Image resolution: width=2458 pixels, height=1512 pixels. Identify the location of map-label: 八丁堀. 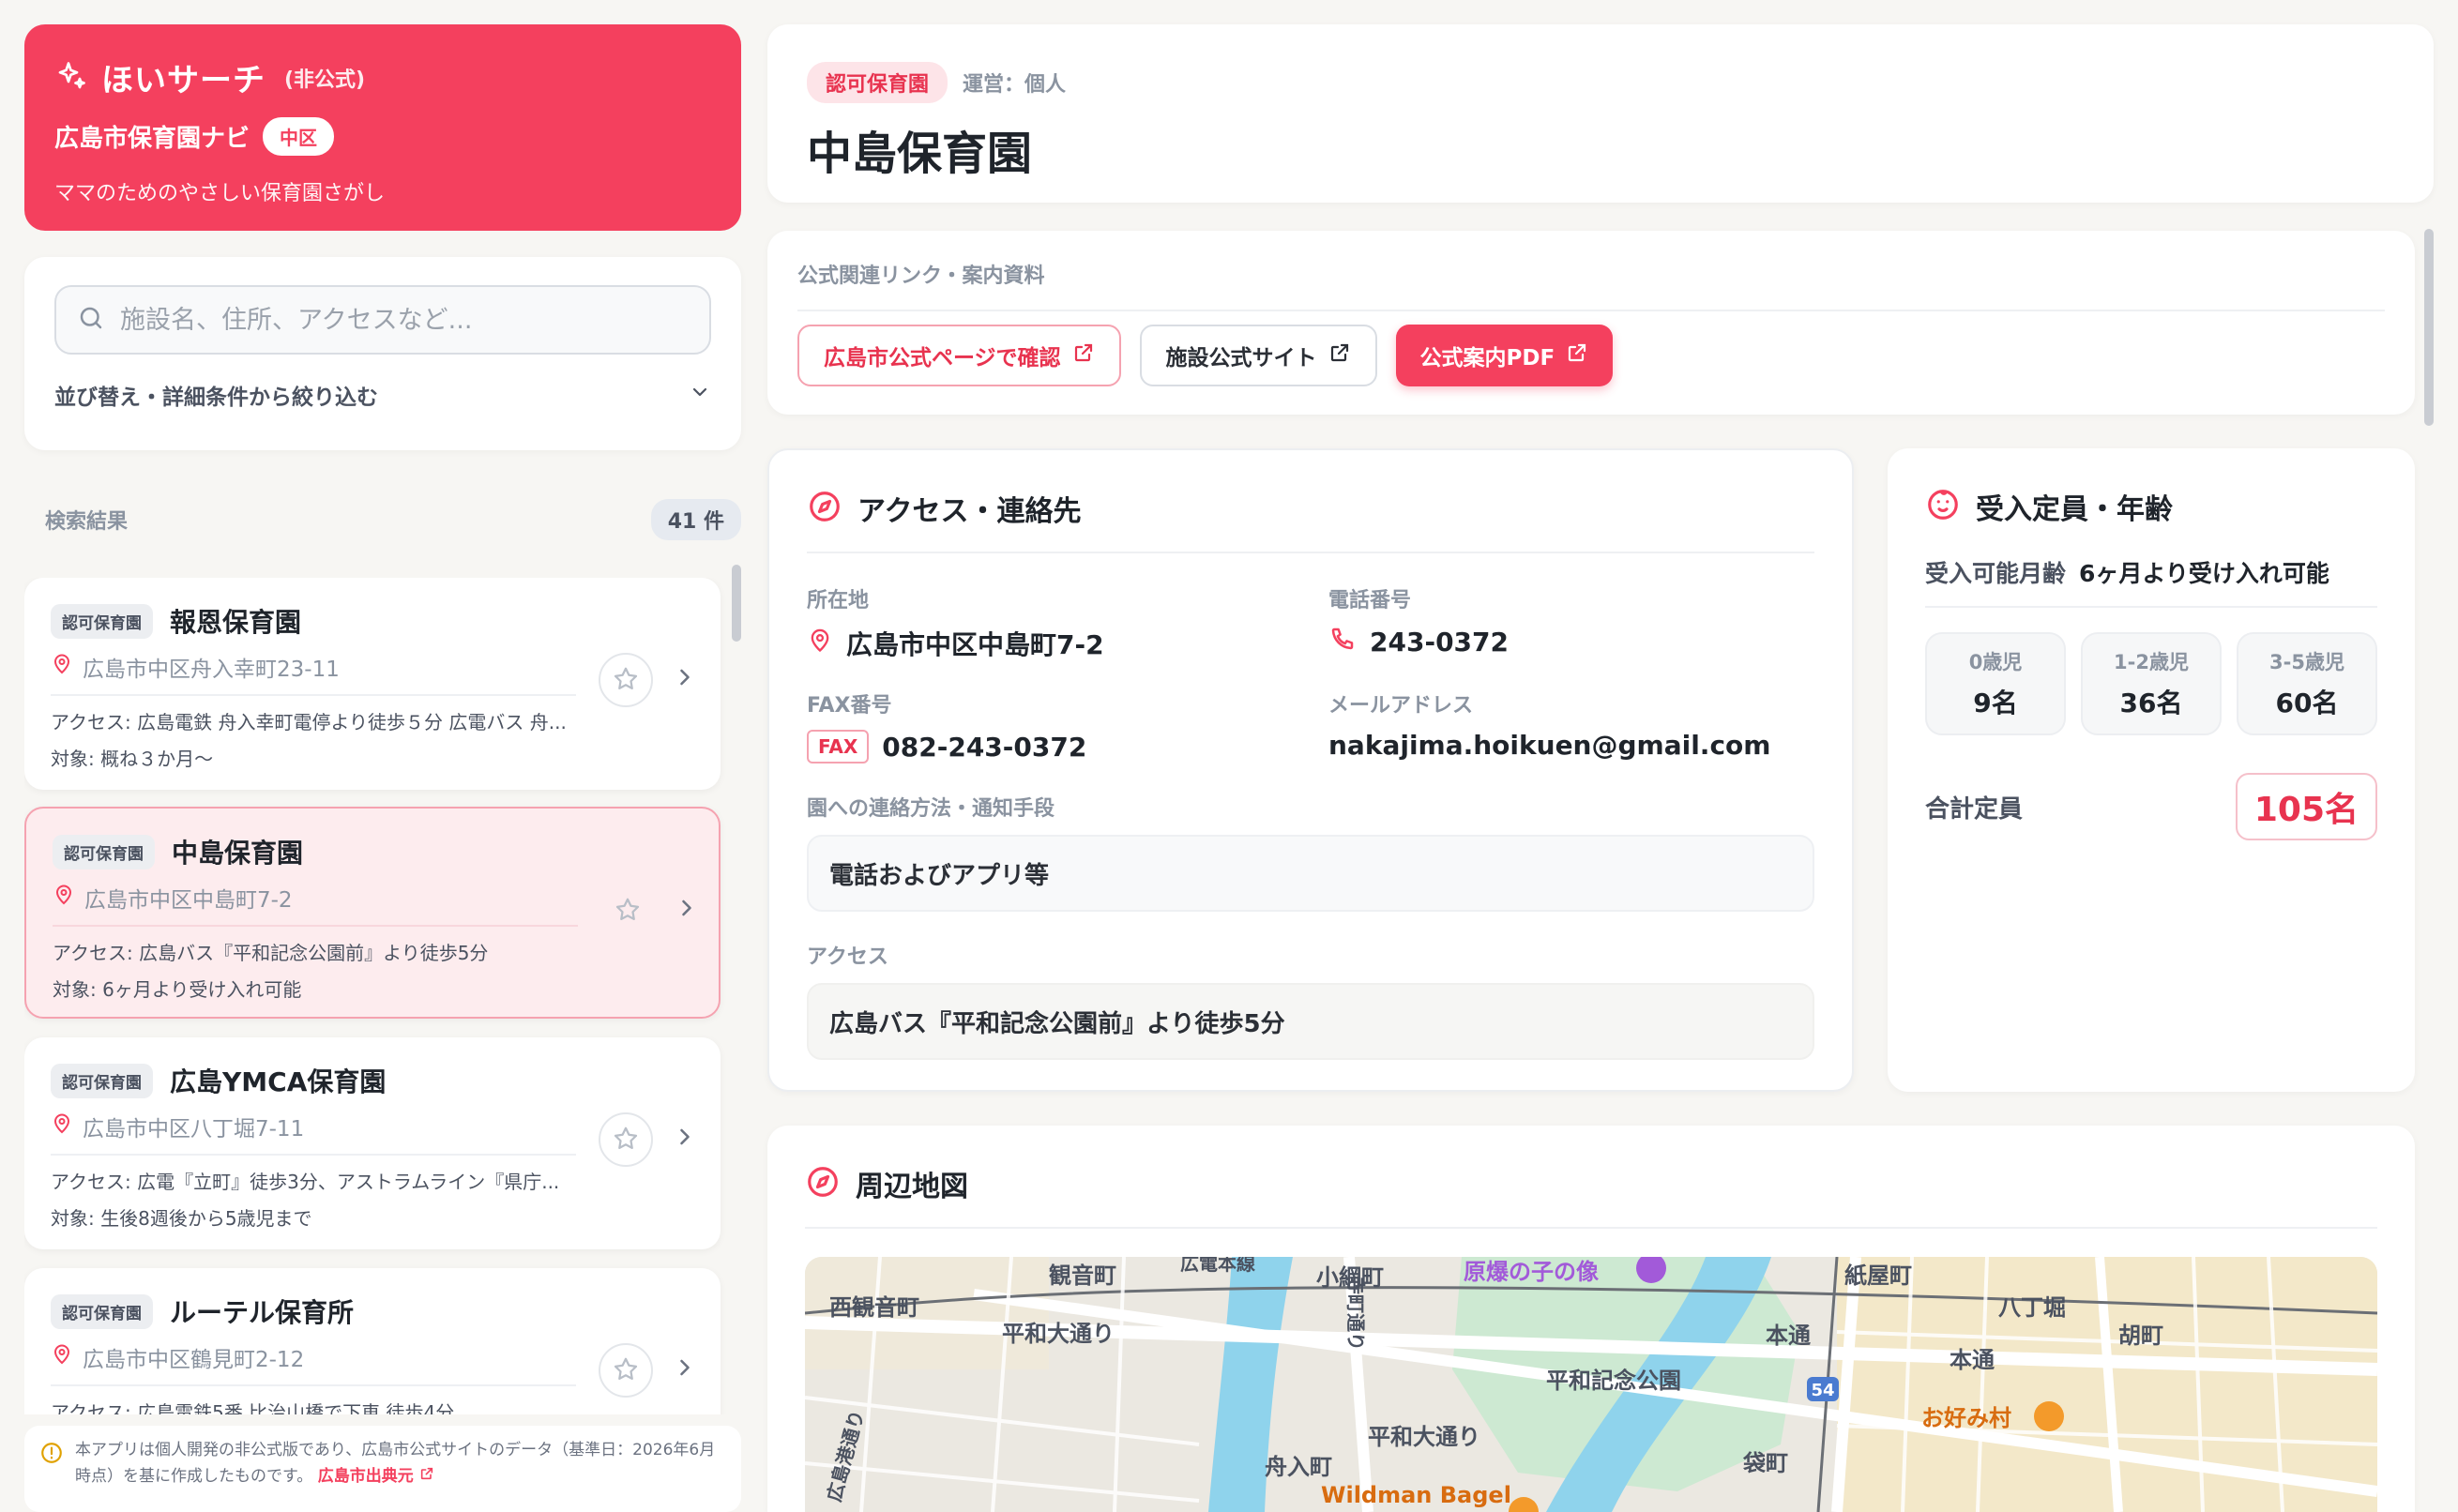
(2032, 1307).